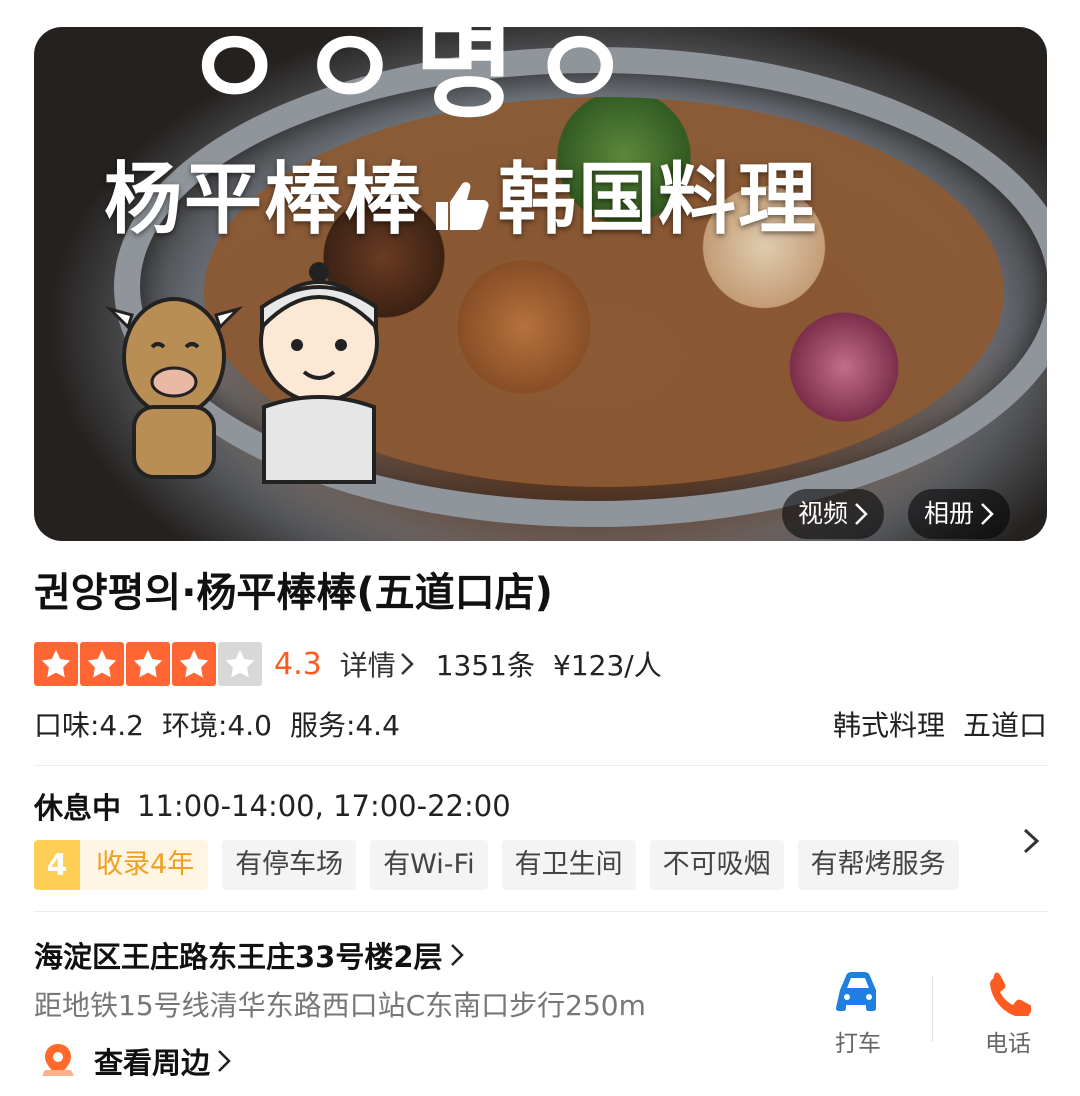 This screenshot has height=1096, width=1080. I want to click on area-category: 五道口, so click(1005, 725).